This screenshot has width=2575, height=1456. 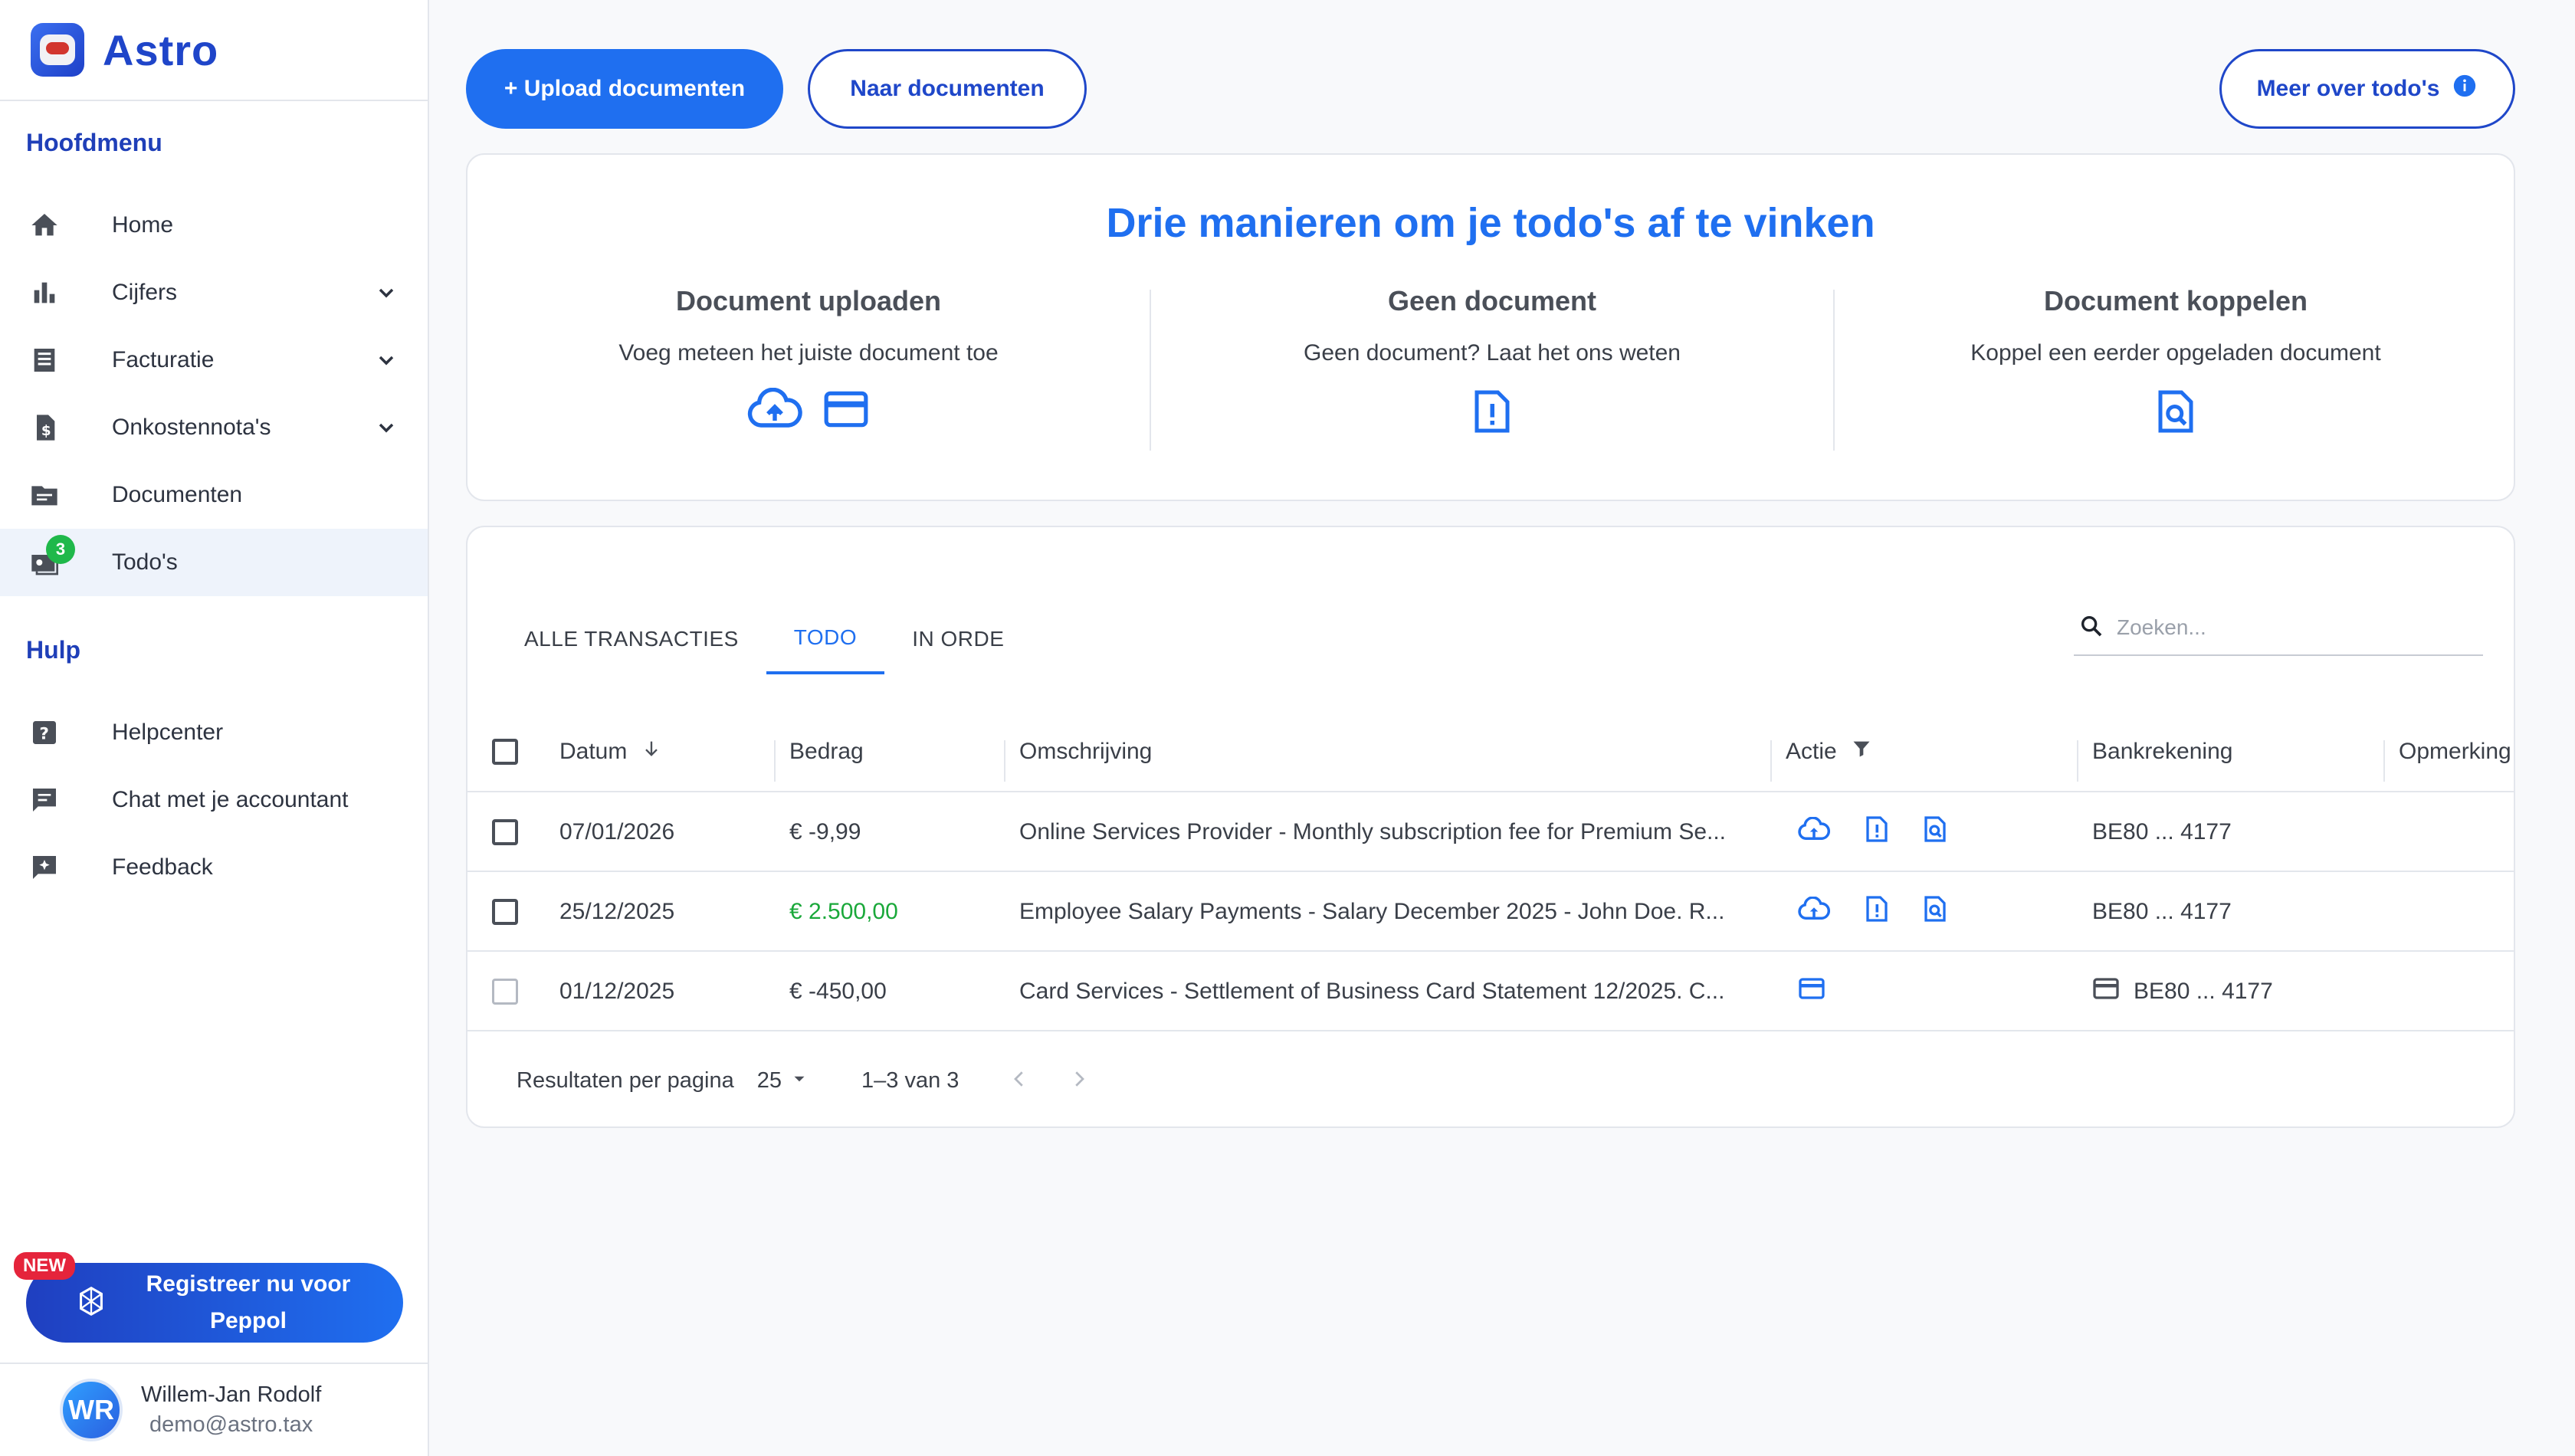 I want to click on info-column-text: Koppel een eerder opgeladen document, so click(x=2175, y=353).